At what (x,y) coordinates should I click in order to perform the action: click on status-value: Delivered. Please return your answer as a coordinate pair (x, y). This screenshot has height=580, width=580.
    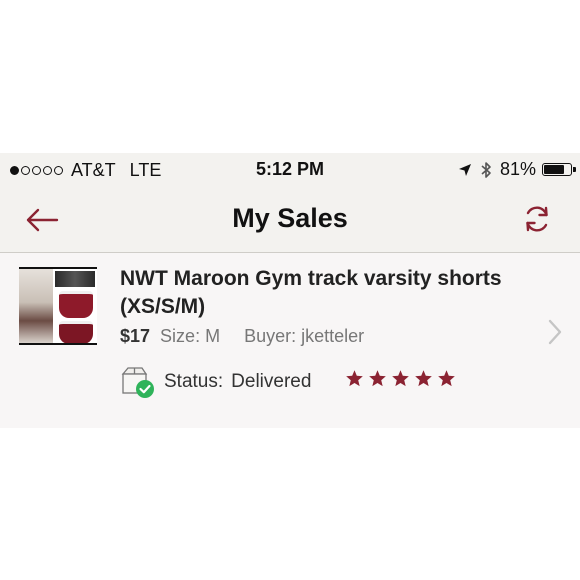
    Looking at the image, I should click on (271, 381).